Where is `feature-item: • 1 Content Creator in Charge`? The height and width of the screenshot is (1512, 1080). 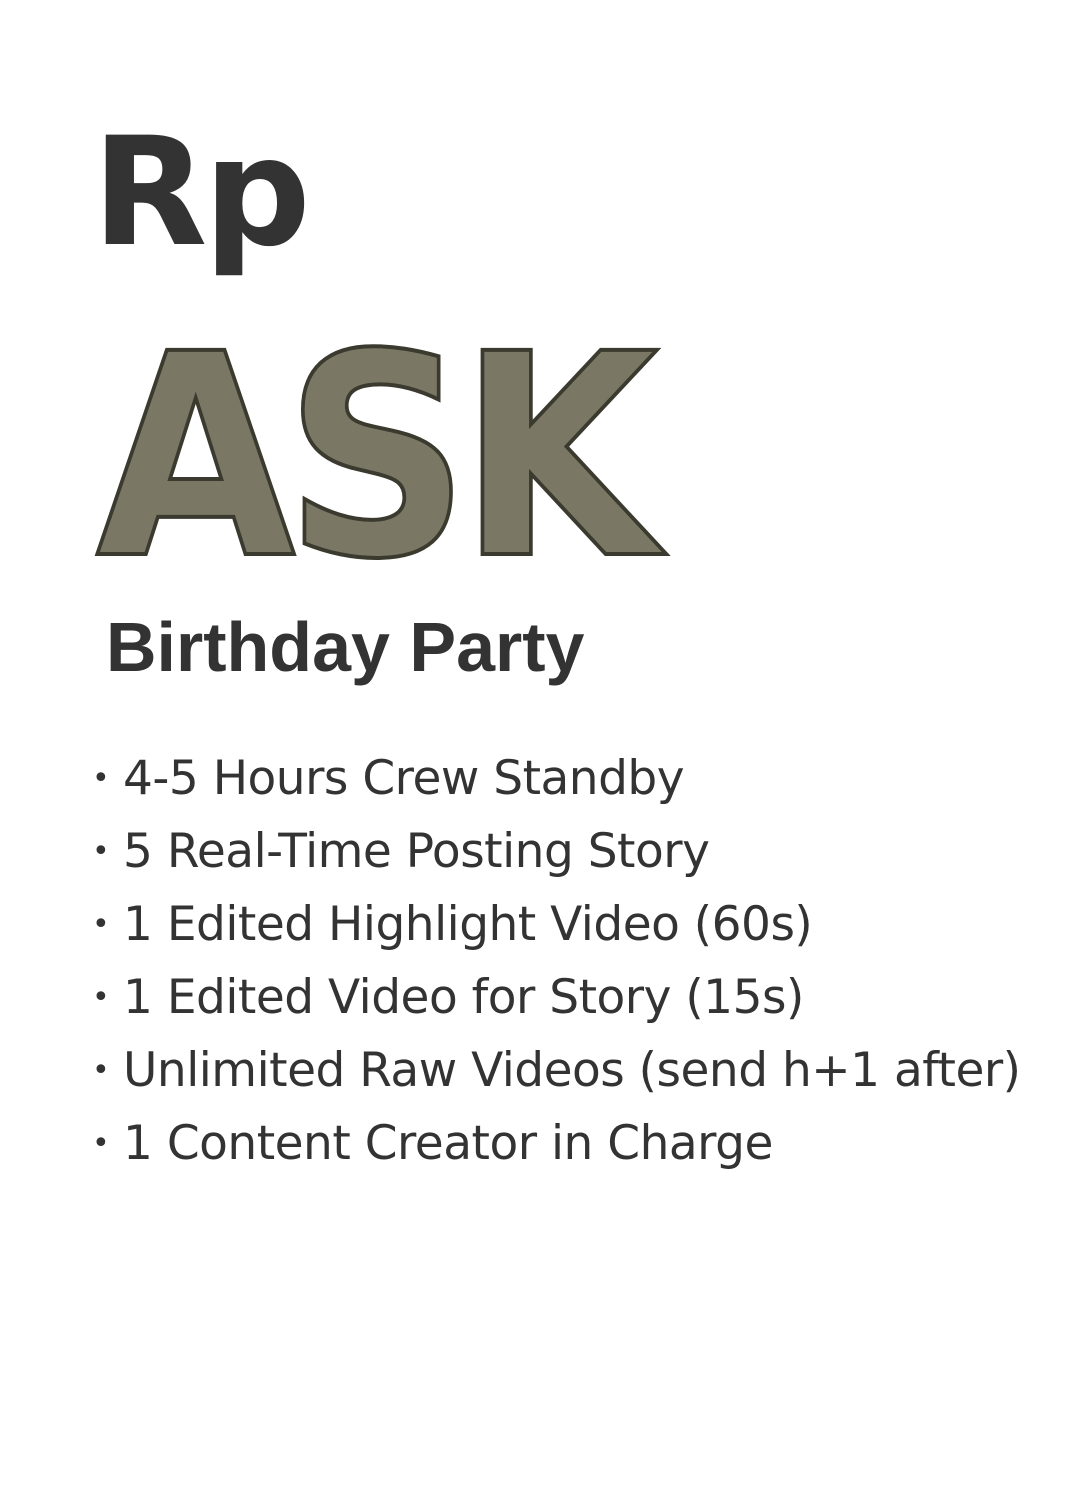 feature-item: • 1 Content Creator in Charge is located at coordinates (556, 1143).